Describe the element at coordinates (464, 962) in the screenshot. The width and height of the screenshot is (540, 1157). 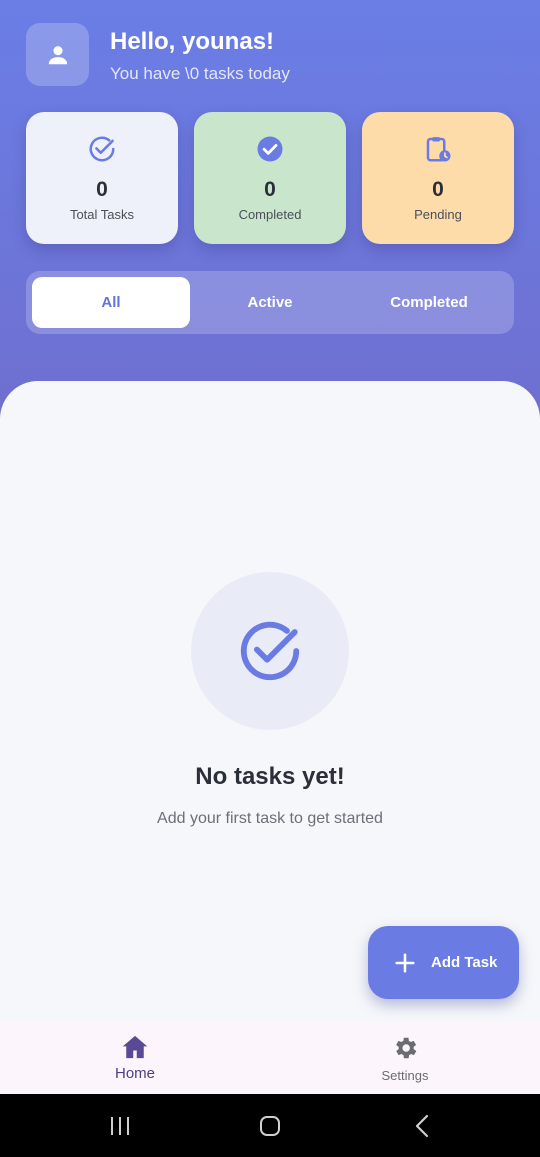
I see `add-task-label: Add Task` at that location.